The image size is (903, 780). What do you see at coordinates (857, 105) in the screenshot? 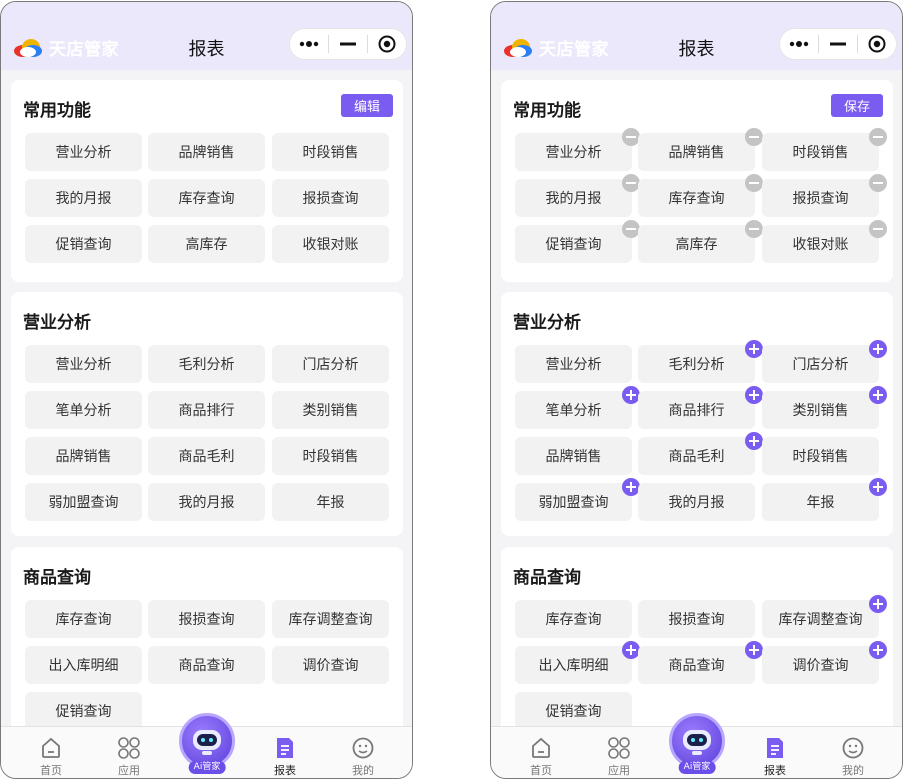
I see `save-button: 保存` at bounding box center [857, 105].